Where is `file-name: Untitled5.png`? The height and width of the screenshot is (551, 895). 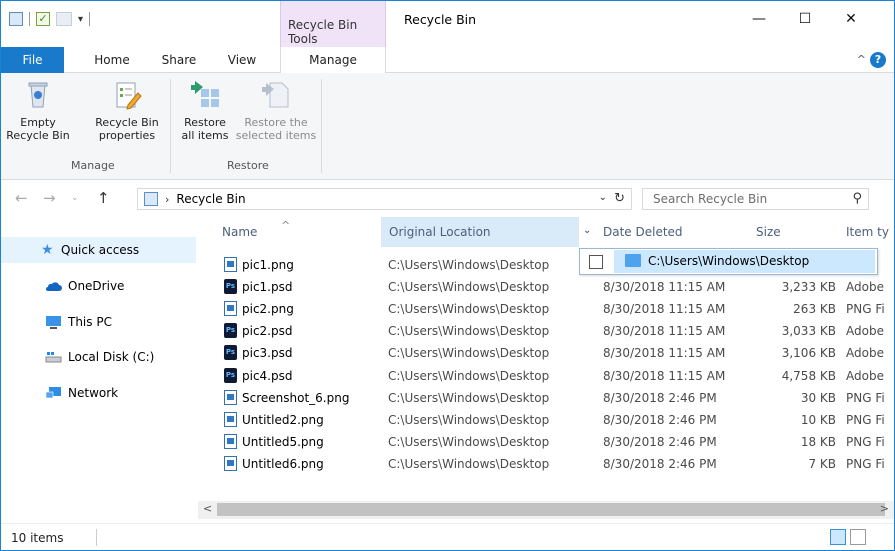 file-name: Untitled5.png is located at coordinates (283, 441).